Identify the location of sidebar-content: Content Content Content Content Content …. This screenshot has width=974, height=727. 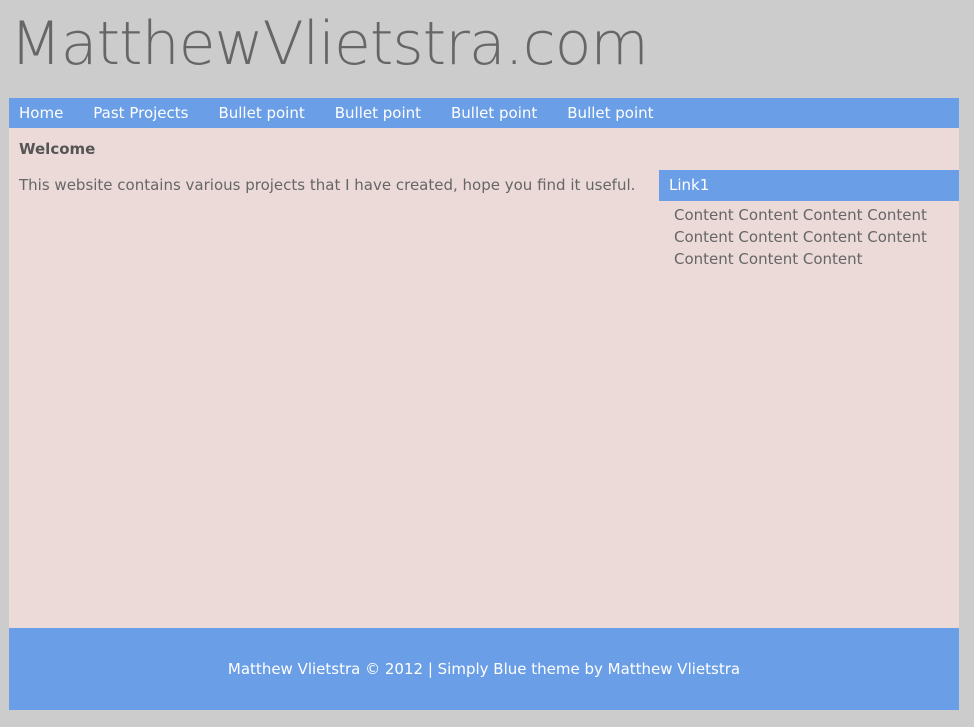
(800, 237).